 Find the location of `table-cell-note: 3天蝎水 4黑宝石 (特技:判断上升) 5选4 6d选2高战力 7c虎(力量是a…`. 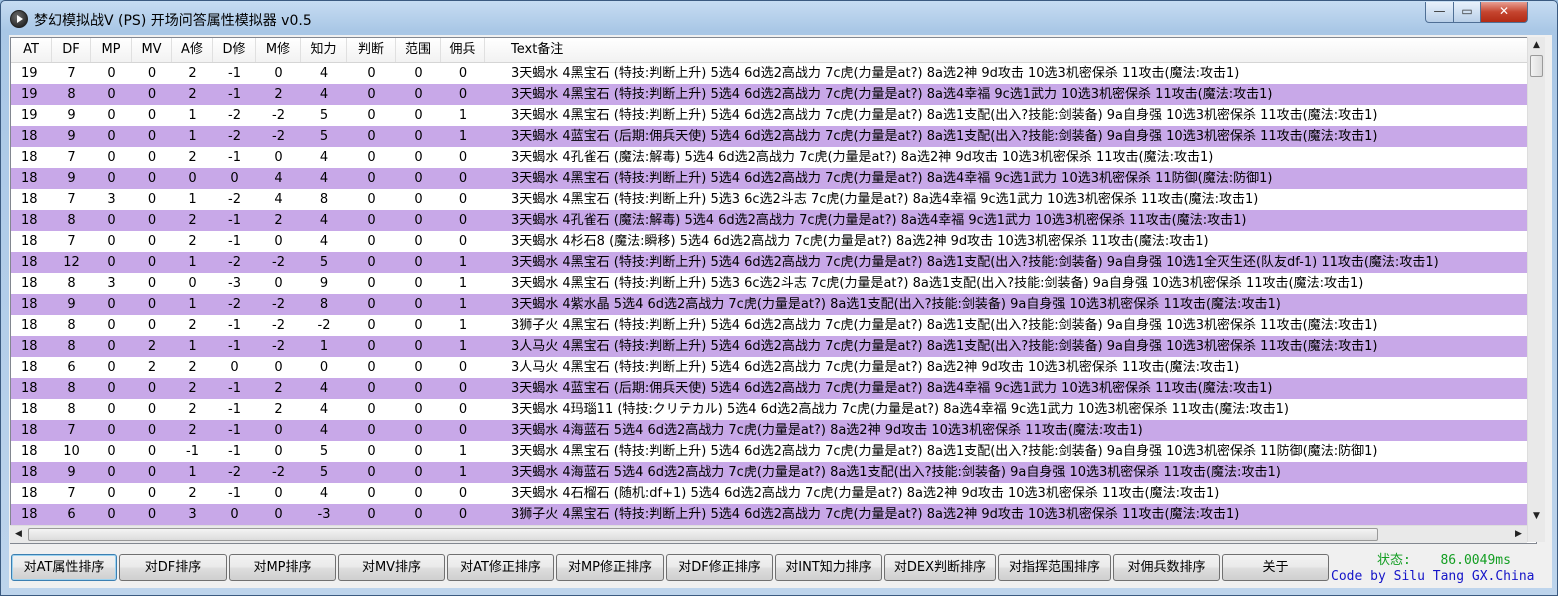

table-cell-note: 3天蝎水 4黑宝石 (特技:判断上升) 5选4 6d选2高战力 7c虎(力量是a… is located at coordinates (944, 451).